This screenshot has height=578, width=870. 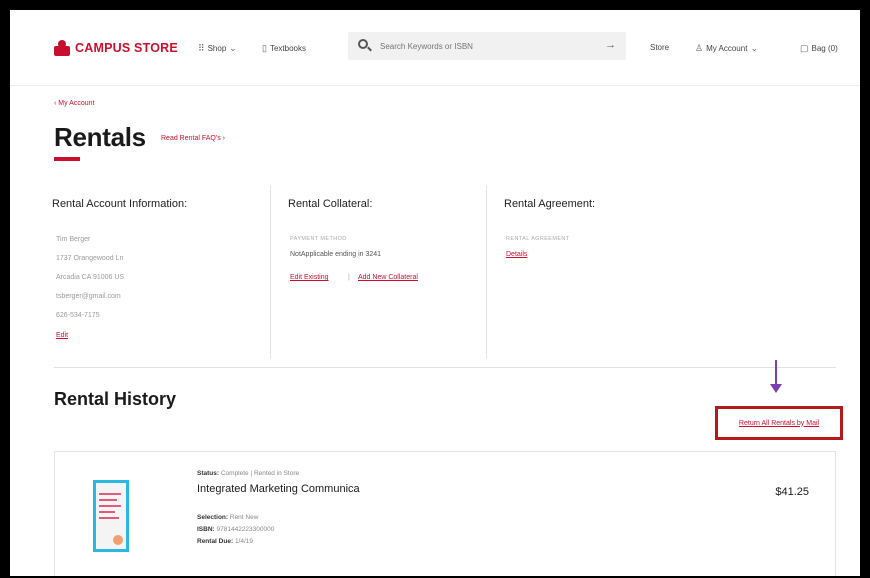 I want to click on grid-icon: ⠿, so click(x=201, y=48).